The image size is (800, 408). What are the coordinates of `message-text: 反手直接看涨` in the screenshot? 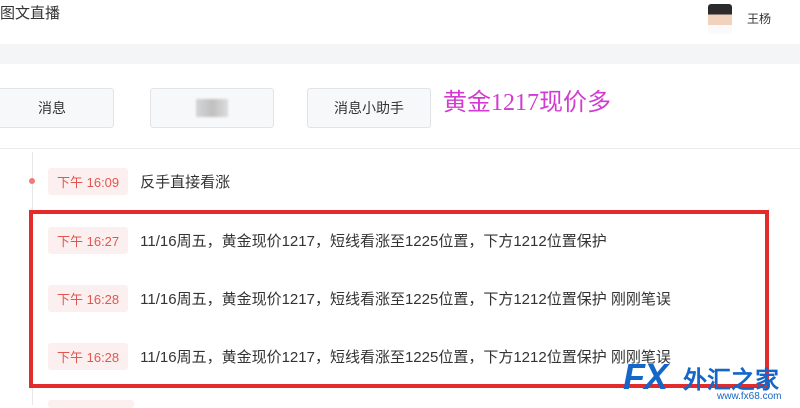 It's located at (185, 182).